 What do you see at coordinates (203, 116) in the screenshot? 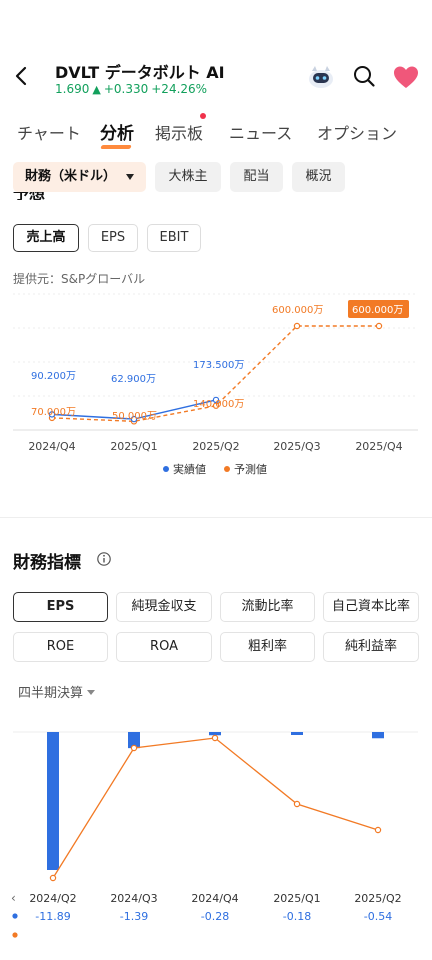
I see `notification-dot` at bounding box center [203, 116].